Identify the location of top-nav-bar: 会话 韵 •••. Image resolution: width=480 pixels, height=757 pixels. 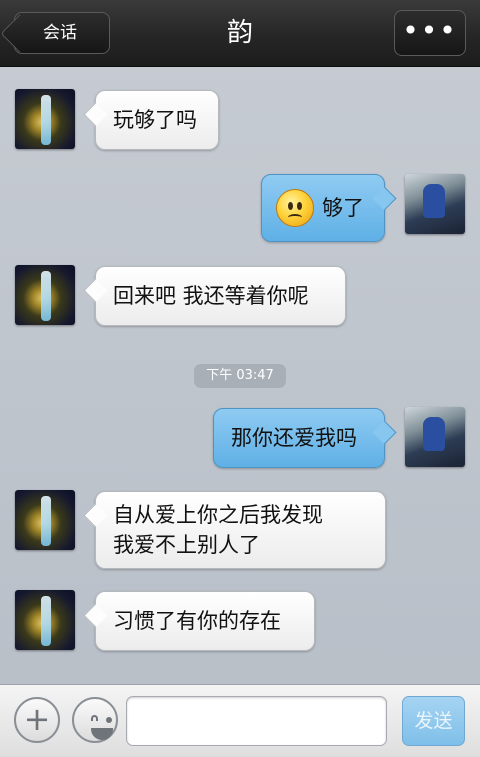
(240, 33).